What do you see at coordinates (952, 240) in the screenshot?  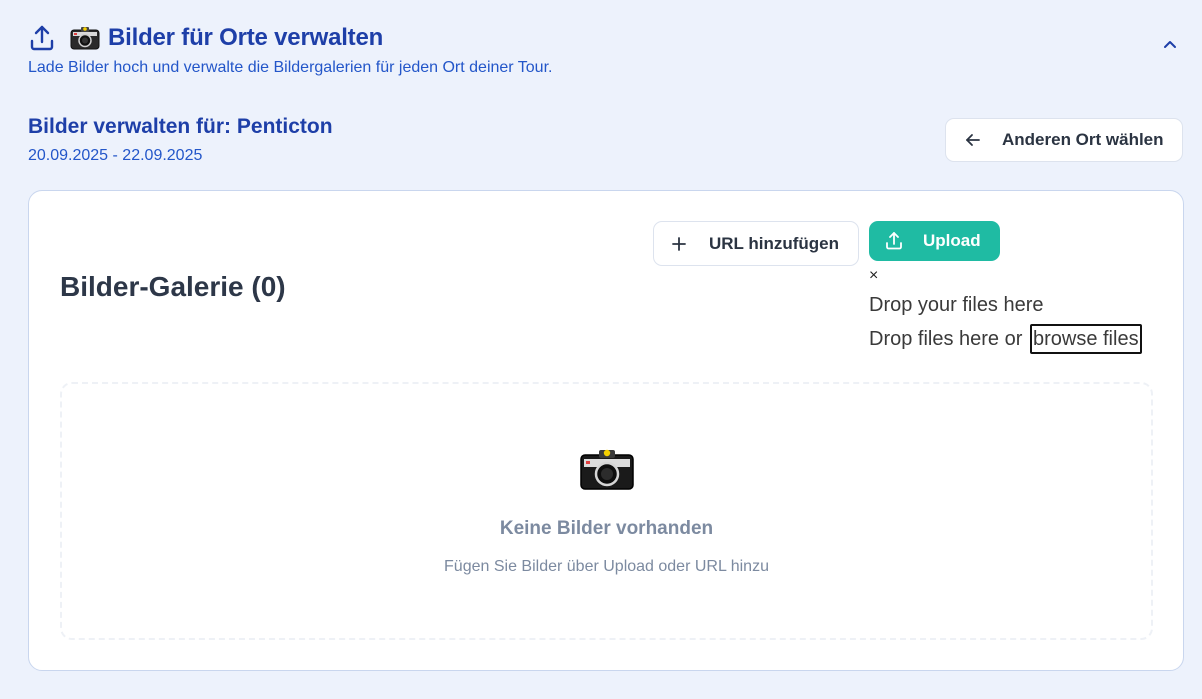 I see `upload-label: Upload` at bounding box center [952, 240].